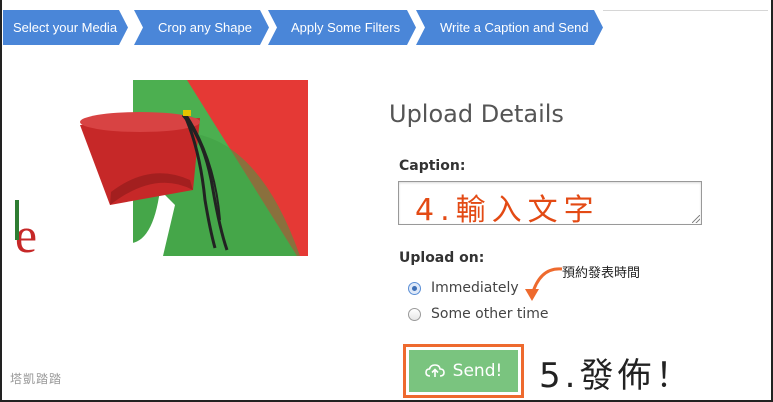  I want to click on step-apply-filters: Apply Some Filters, so click(342, 27).